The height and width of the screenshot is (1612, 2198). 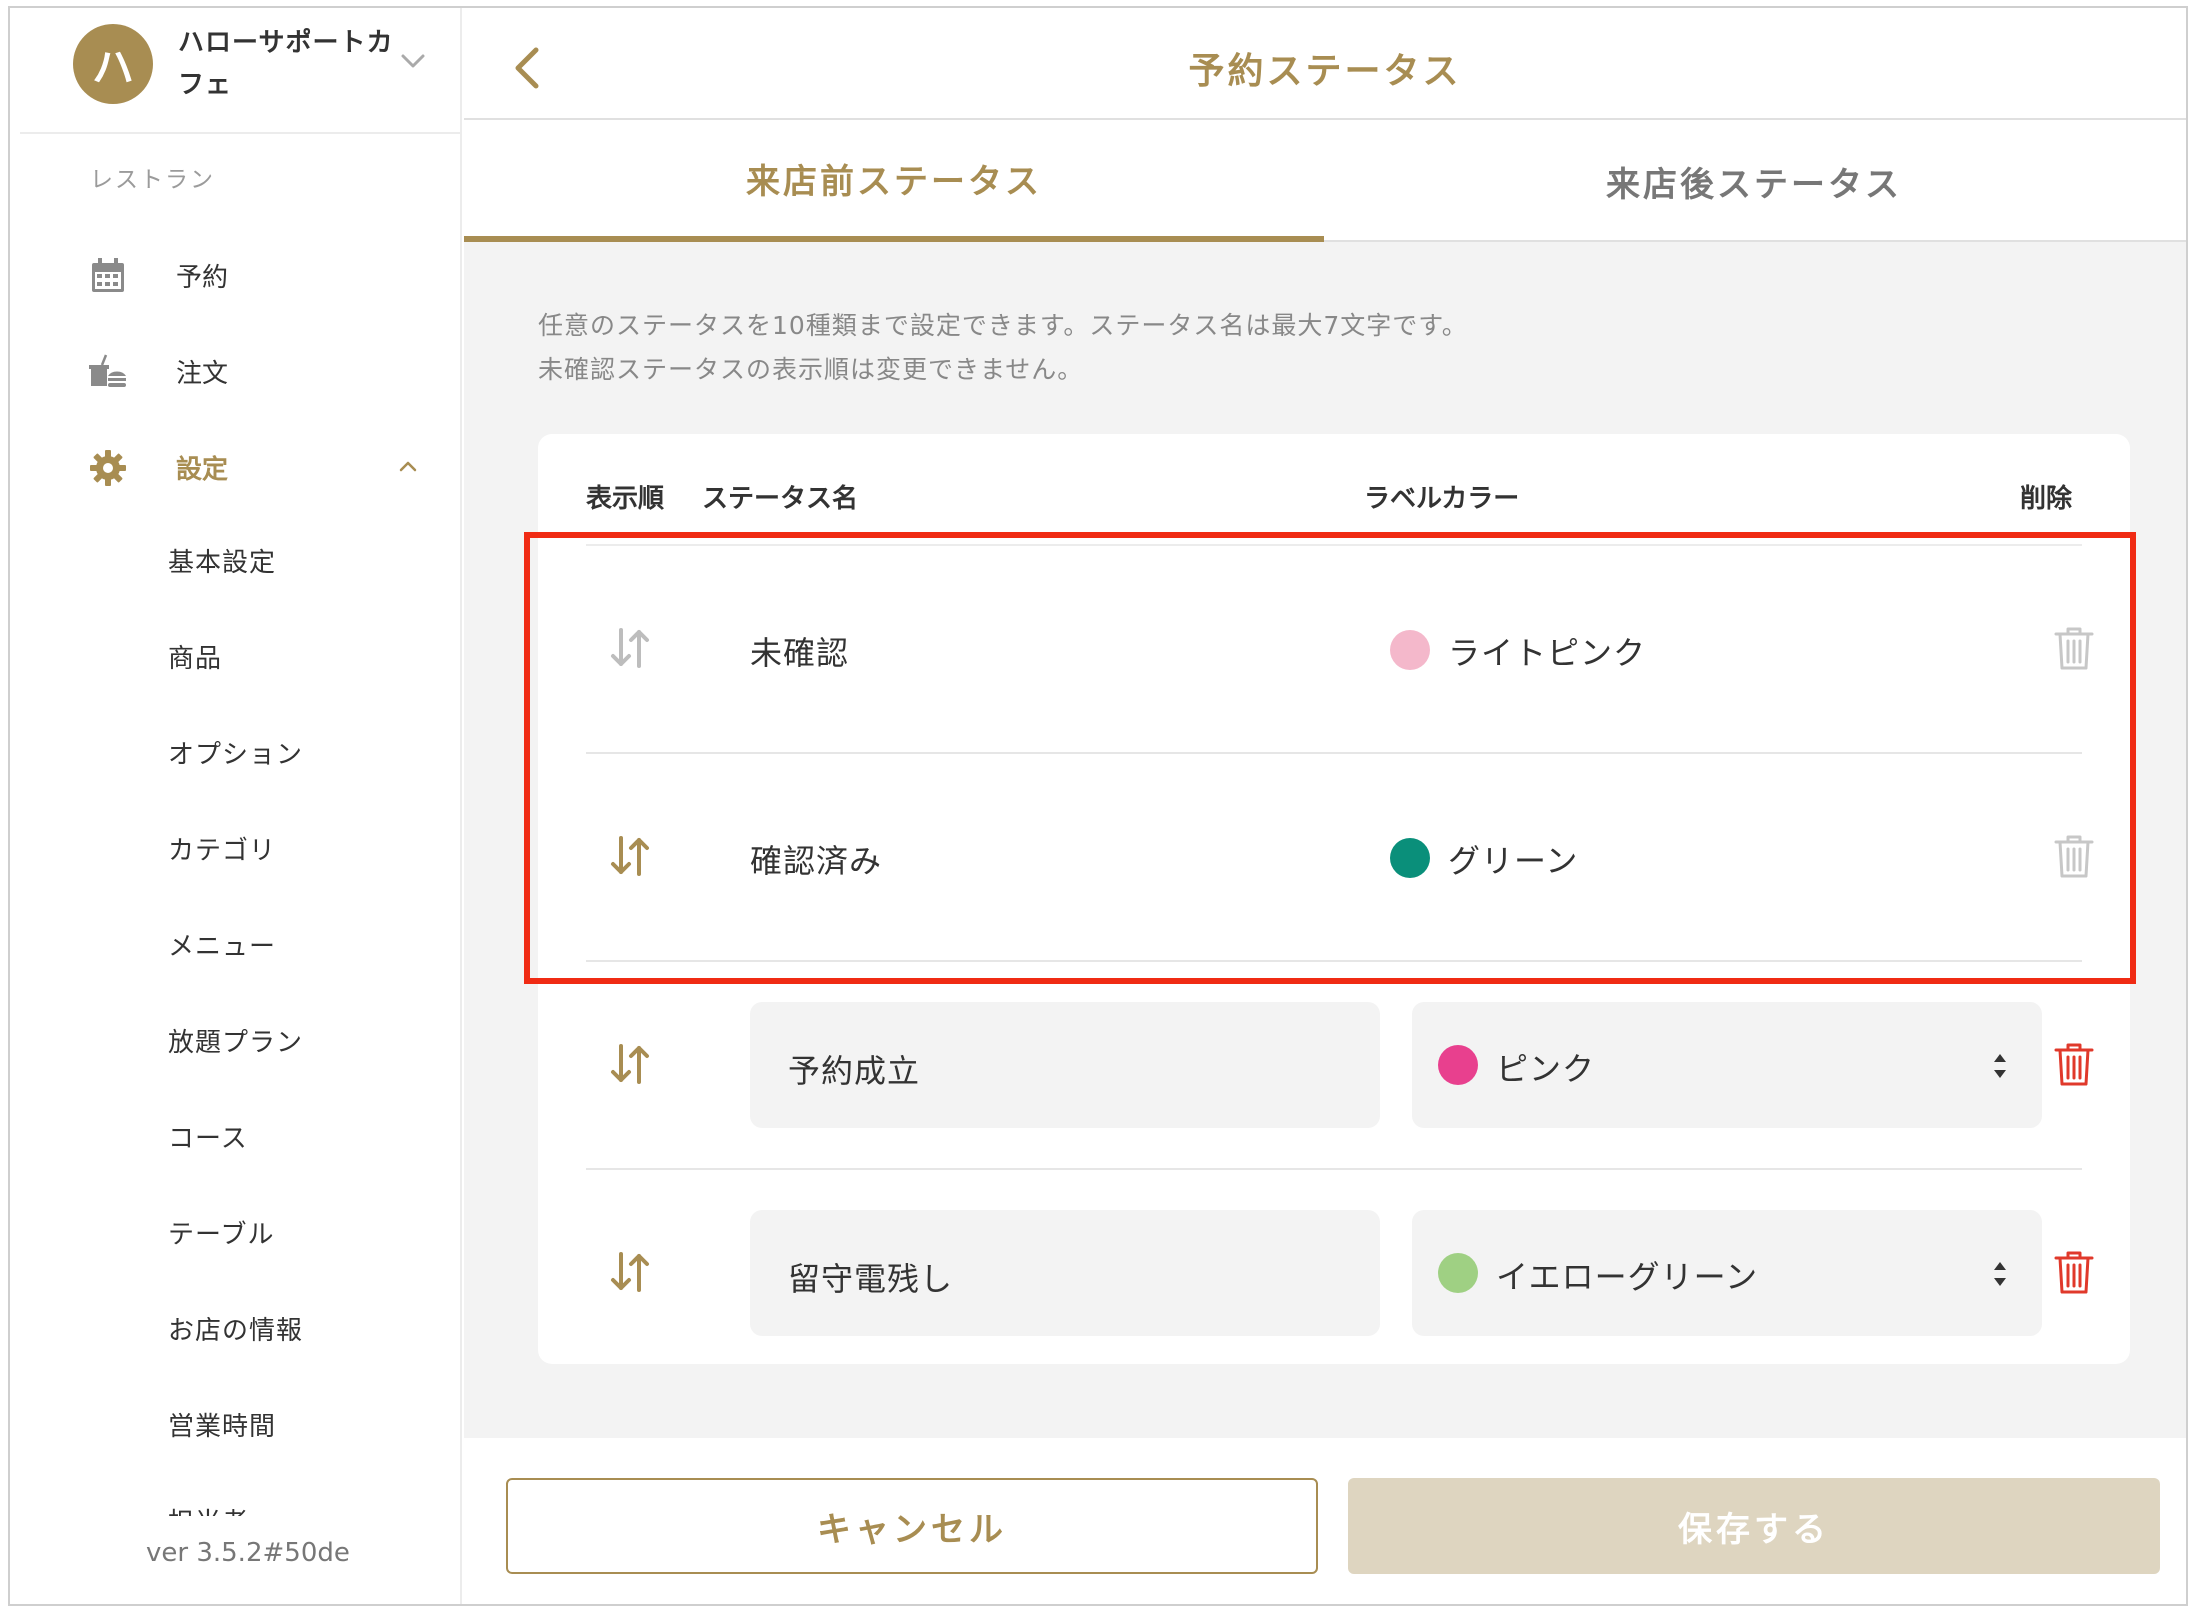 I want to click on column-header-order: 表示順, so click(x=625, y=499).